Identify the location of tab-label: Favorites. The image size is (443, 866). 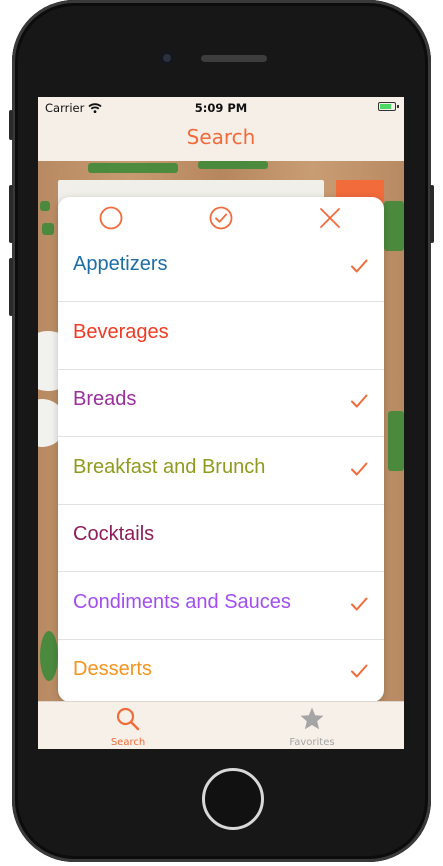
(312, 742).